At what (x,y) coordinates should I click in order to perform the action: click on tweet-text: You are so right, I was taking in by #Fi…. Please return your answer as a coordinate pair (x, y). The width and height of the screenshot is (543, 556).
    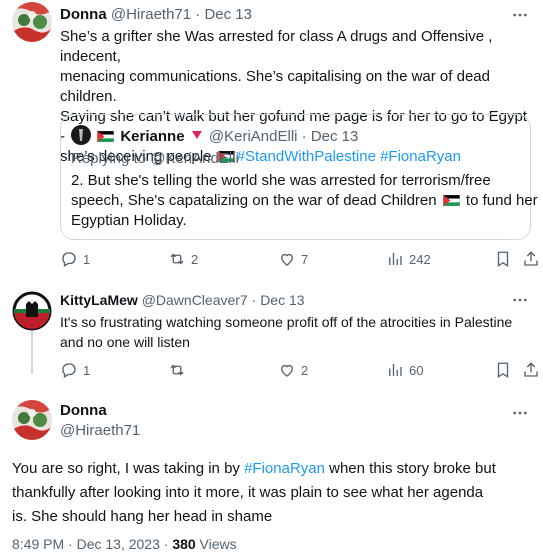
    Looking at the image, I should click on (276, 493).